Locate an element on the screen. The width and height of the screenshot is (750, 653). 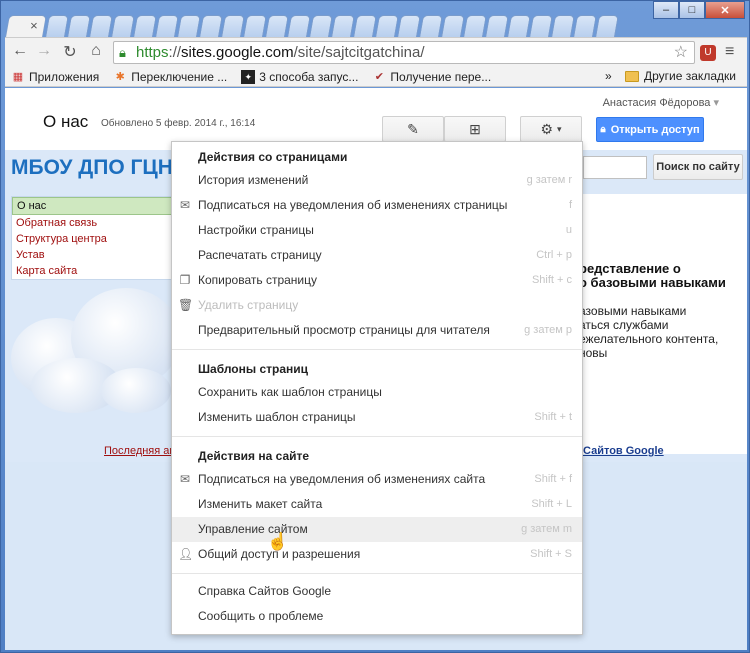
mail-icon: ✉ is located at coordinates (185, 205).